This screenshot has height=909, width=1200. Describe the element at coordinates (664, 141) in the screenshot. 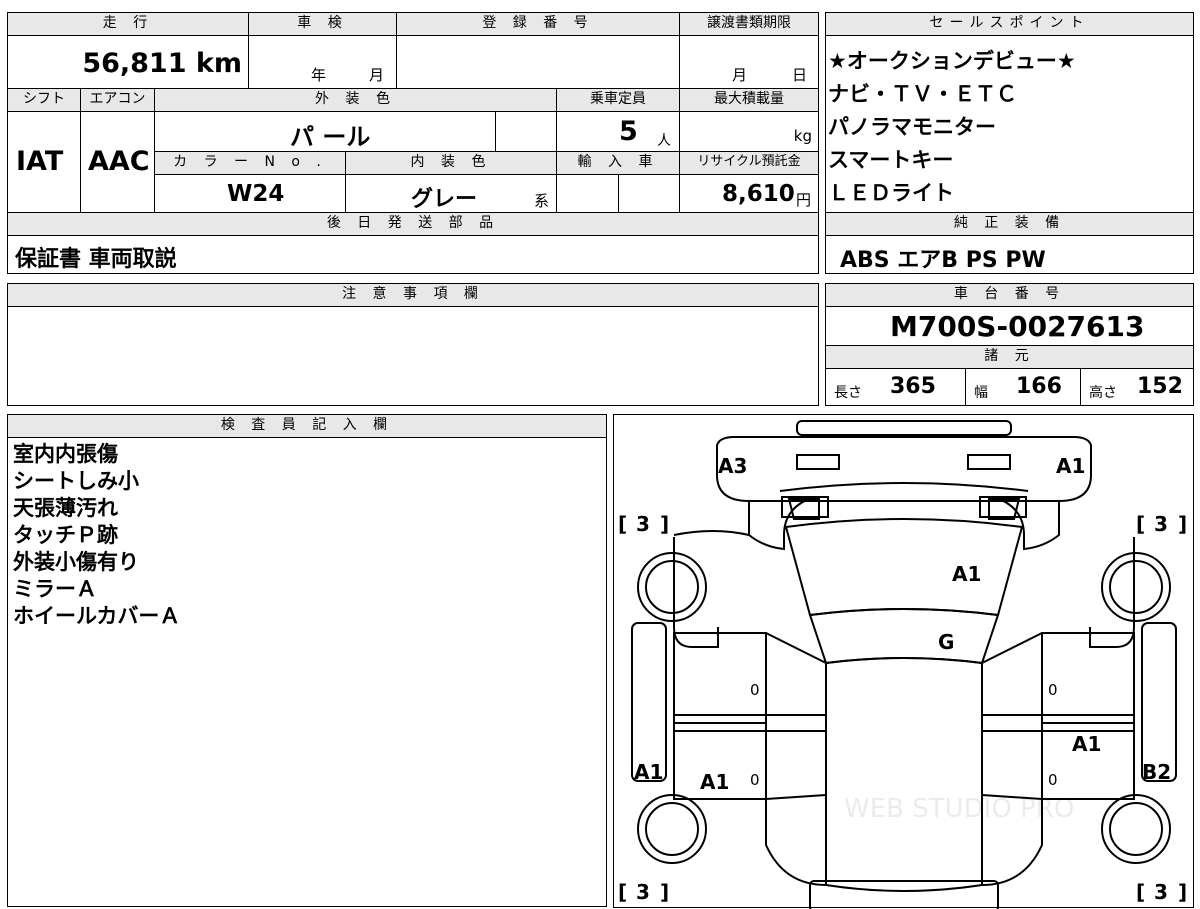

I see `capacity-unit: 人` at that location.